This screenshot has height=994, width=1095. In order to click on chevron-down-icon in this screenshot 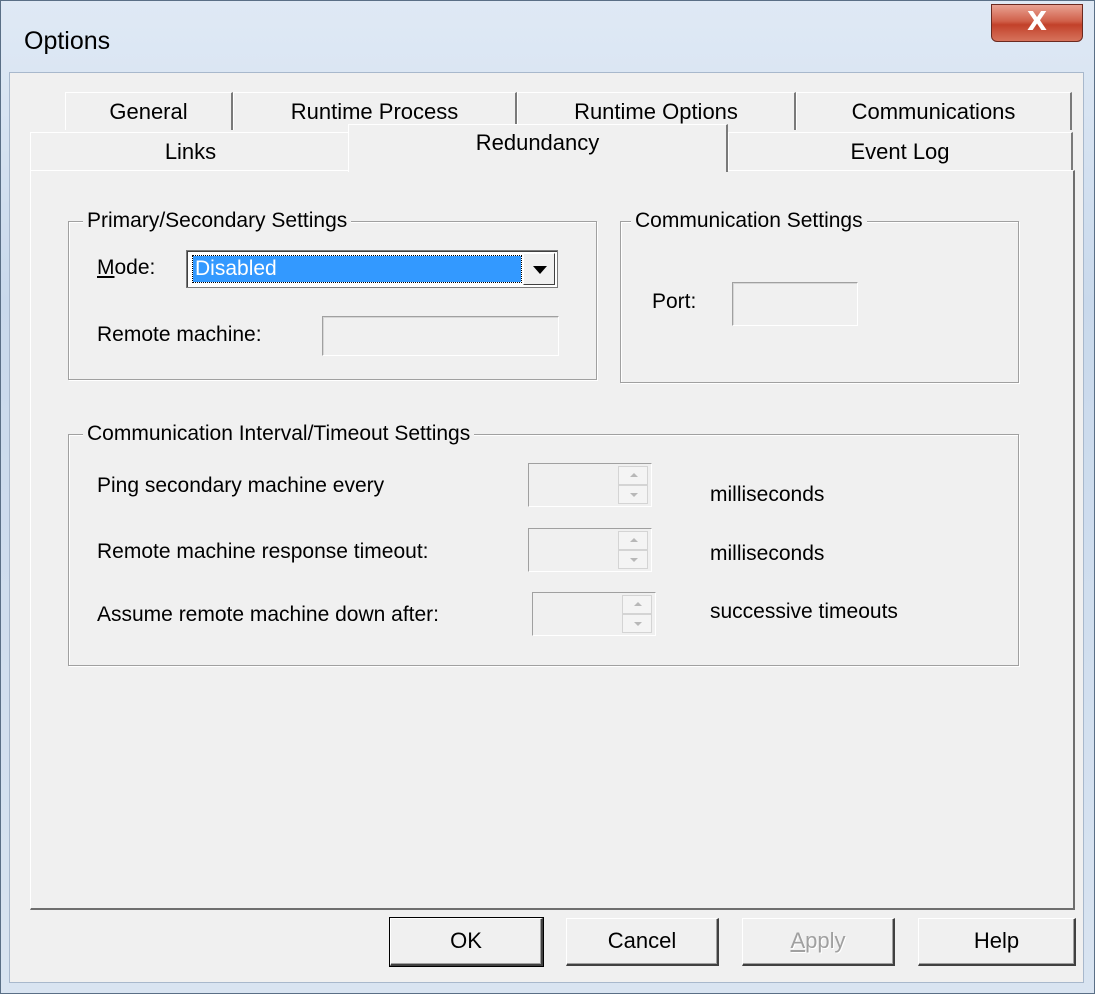, I will do `click(540, 270)`.